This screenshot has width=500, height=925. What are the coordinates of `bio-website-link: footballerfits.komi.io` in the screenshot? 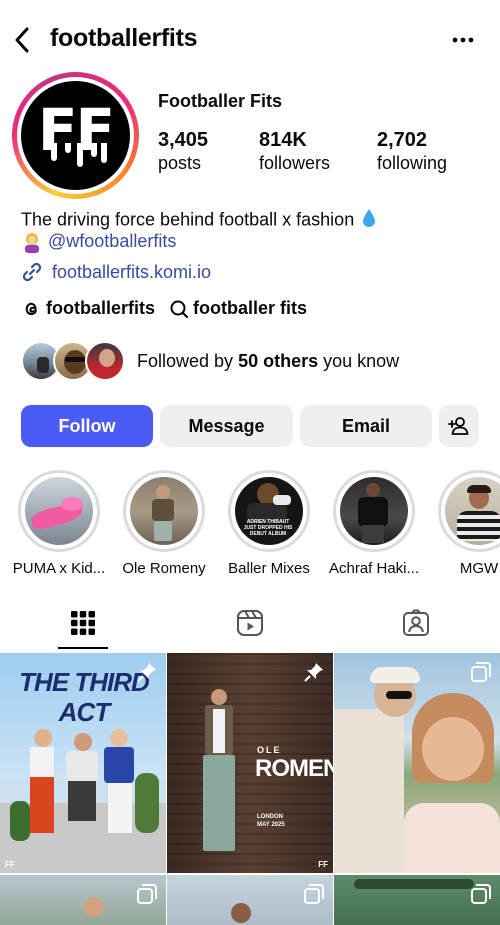 It's located at (131, 272).